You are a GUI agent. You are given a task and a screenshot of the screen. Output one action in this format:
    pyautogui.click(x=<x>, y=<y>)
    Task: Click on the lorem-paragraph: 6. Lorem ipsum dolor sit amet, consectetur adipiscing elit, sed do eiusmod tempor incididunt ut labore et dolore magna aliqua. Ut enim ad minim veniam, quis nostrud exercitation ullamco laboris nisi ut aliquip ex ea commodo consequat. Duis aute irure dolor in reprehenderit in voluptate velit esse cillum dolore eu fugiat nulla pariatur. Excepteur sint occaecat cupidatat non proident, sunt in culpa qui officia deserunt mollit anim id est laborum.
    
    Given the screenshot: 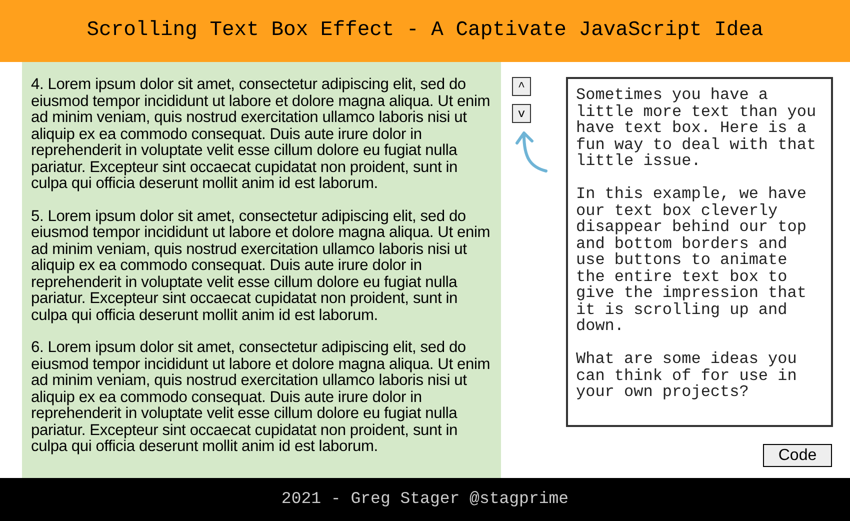 What is the action you would take?
    pyautogui.click(x=261, y=398)
    